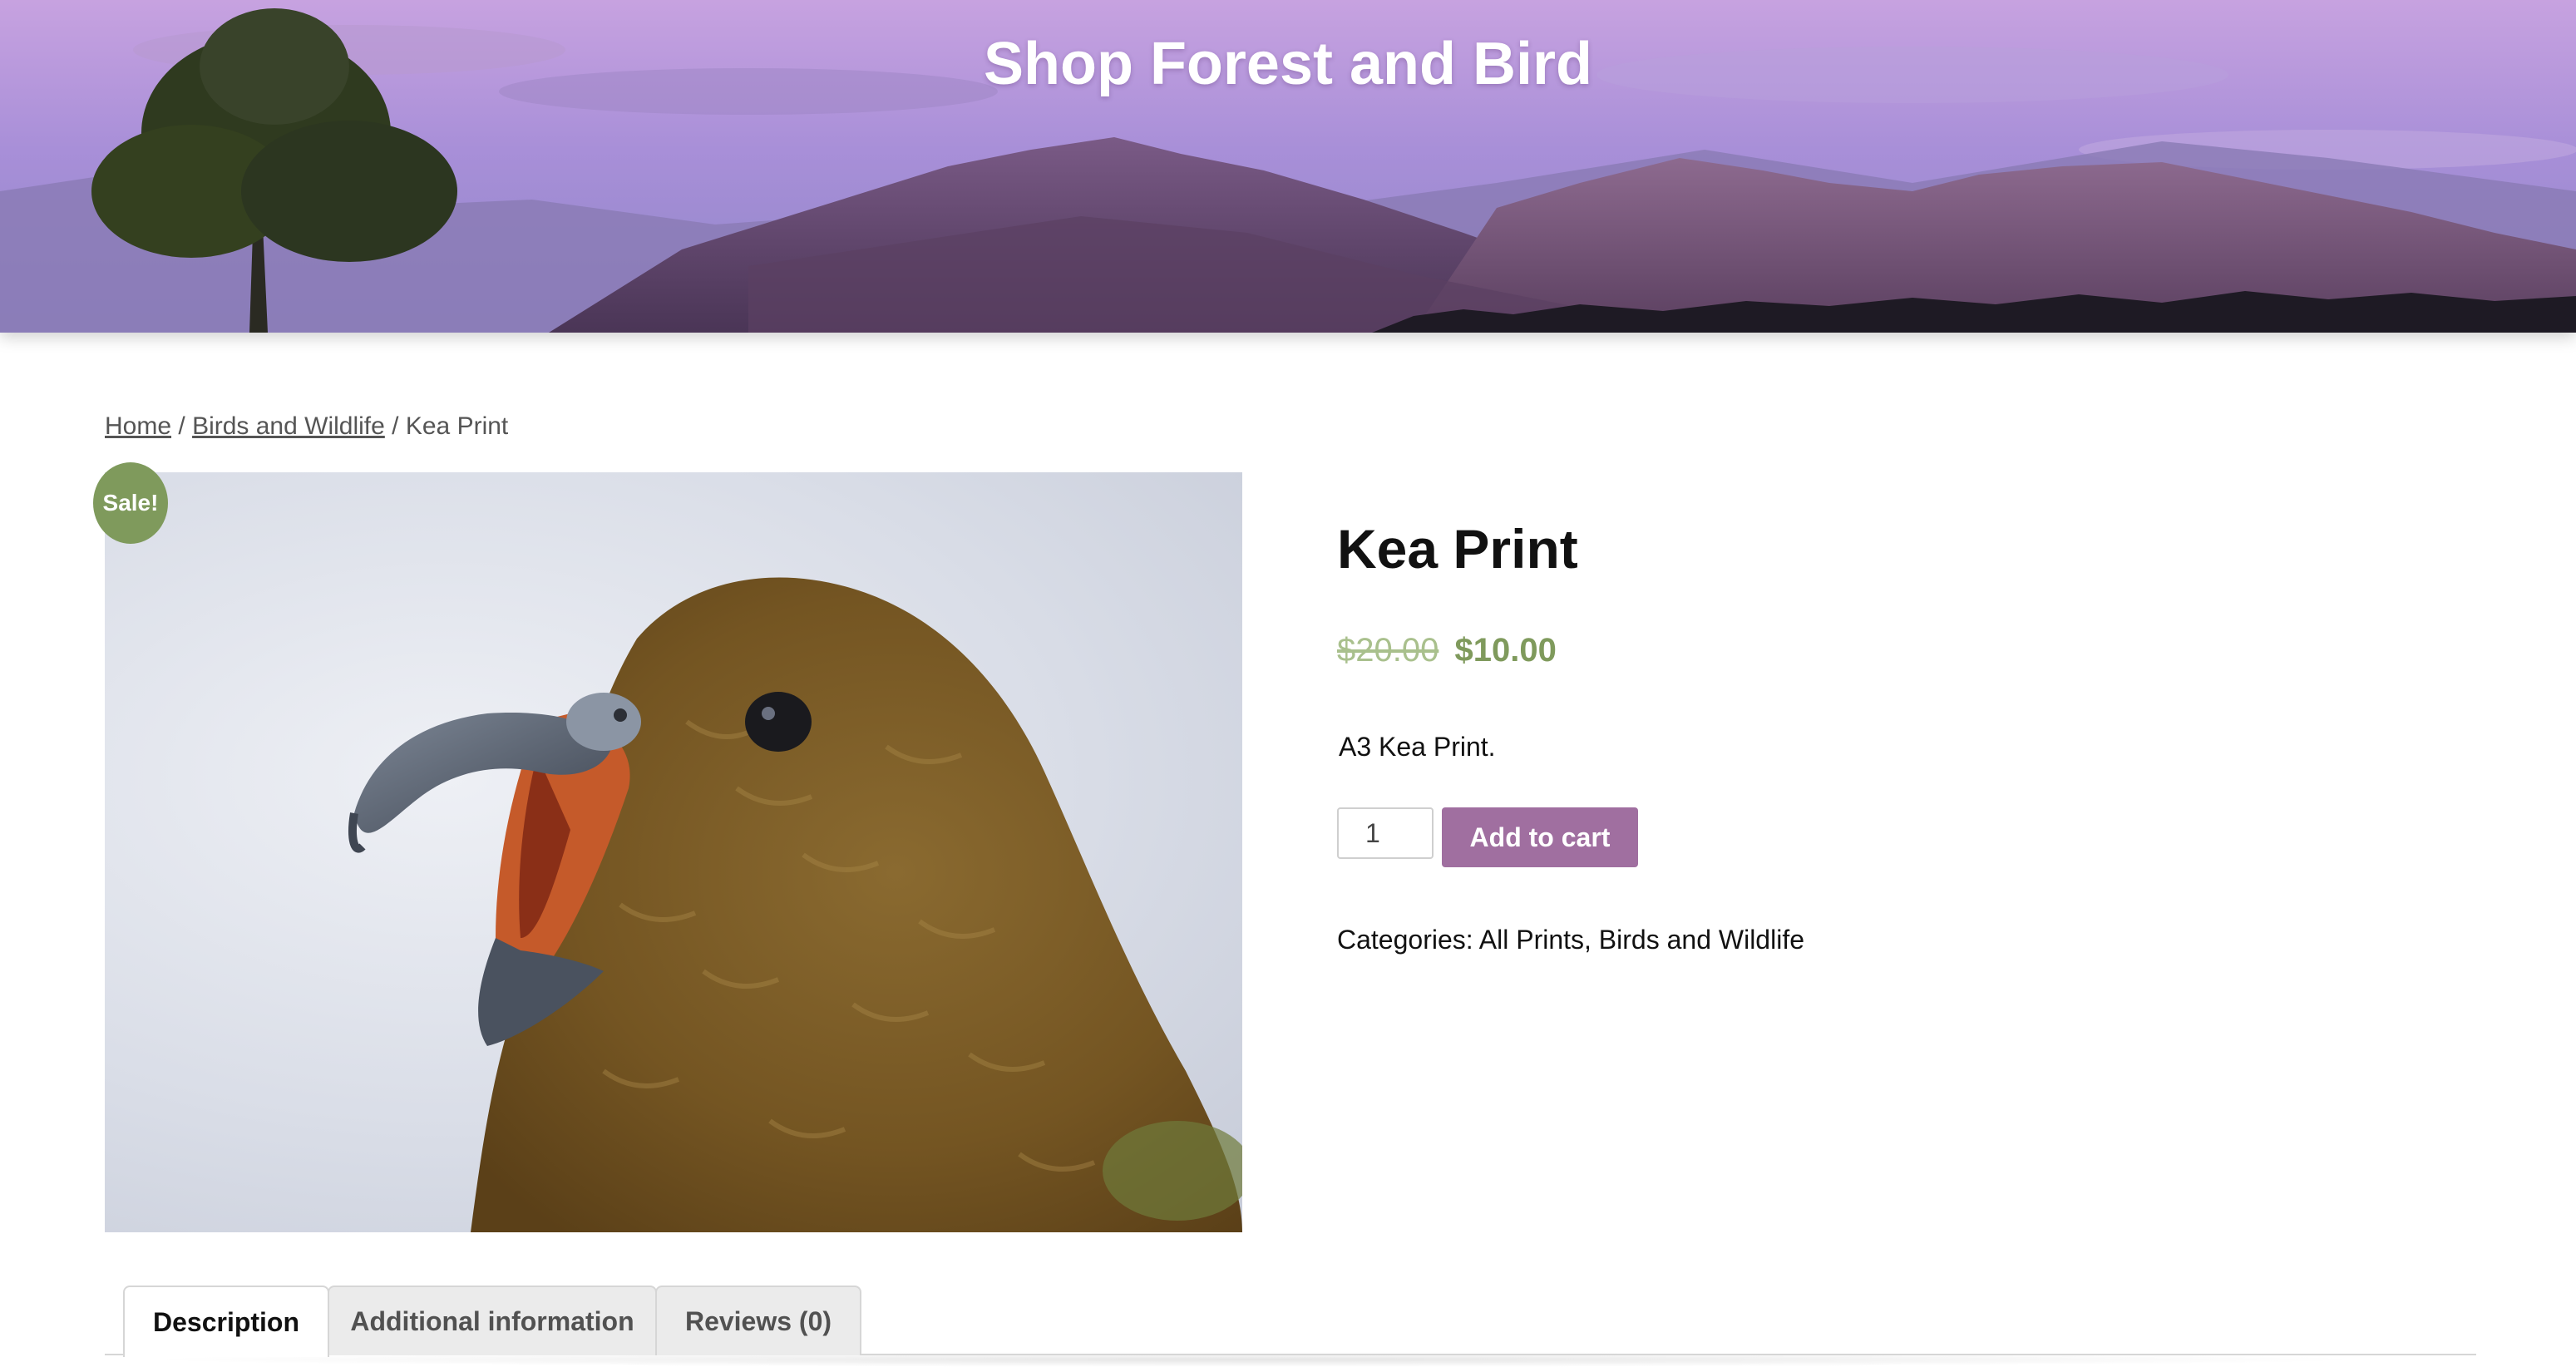 The width and height of the screenshot is (2576, 1367). Describe the element at coordinates (1505, 650) in the screenshot. I see `sale-price: $10.00` at that location.